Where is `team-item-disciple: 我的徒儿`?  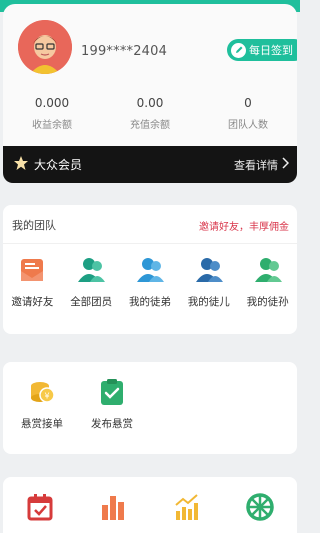 team-item-disciple: 我的徒儿 is located at coordinates (208, 281).